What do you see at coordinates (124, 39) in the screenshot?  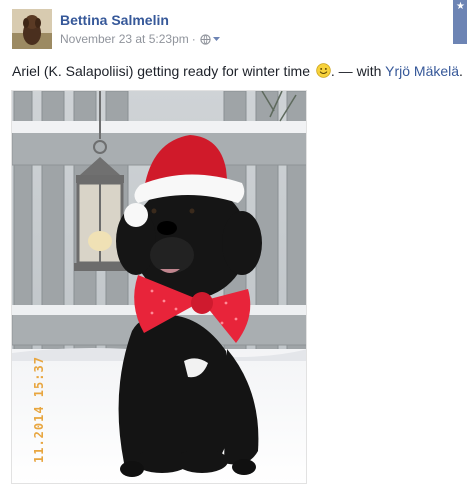 I see `post-timestamp-link: November 23 at 5:23pm` at bounding box center [124, 39].